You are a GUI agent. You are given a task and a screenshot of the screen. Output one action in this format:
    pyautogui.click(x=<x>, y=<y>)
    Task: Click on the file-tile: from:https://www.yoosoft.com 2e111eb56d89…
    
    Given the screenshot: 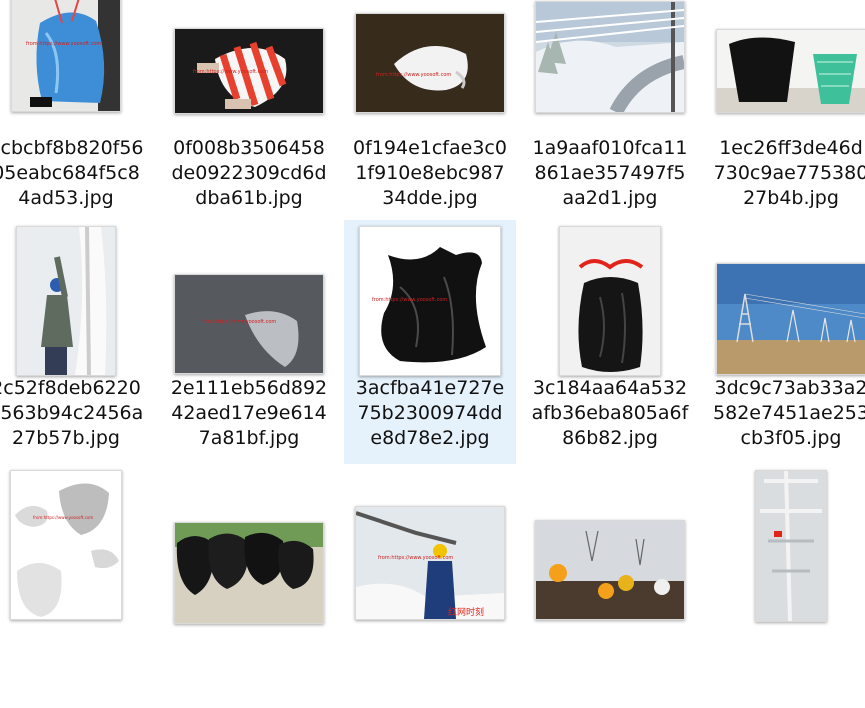 What is the action you would take?
    pyautogui.click(x=249, y=342)
    